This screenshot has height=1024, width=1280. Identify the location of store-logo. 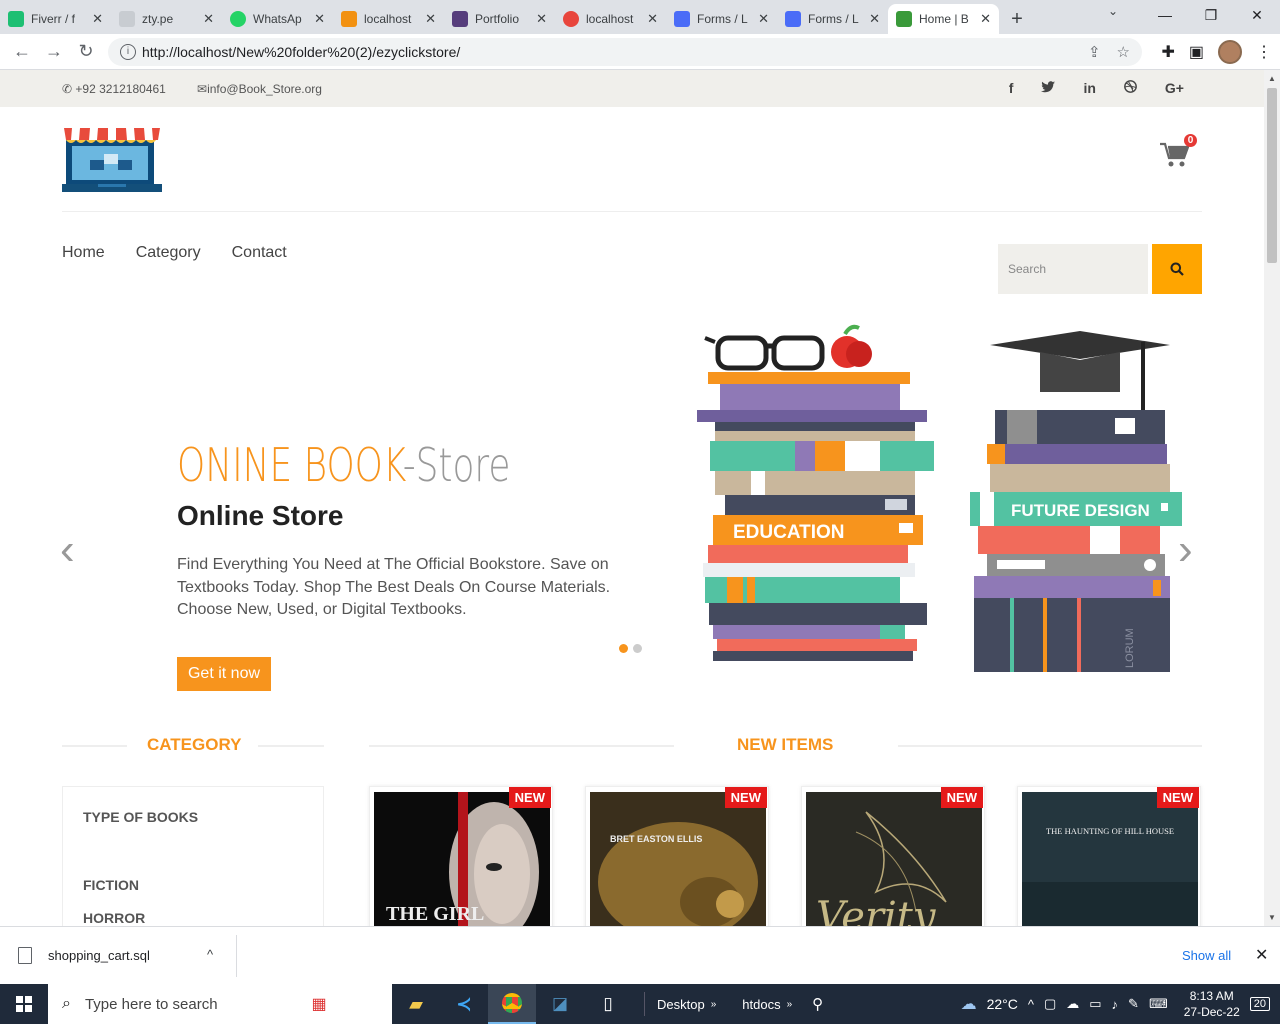
(112, 161).